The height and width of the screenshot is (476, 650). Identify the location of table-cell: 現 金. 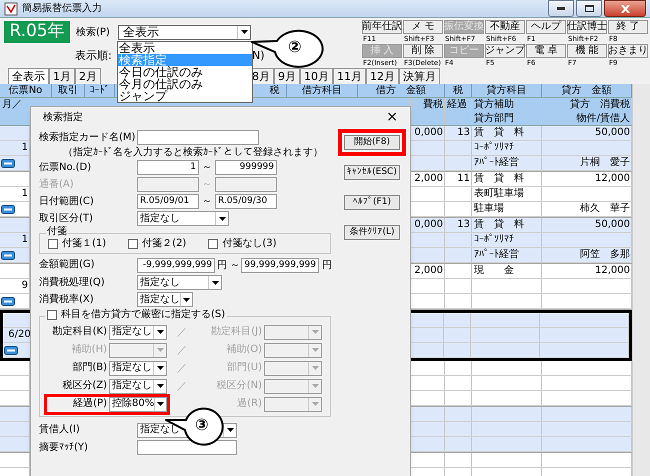
(494, 271).